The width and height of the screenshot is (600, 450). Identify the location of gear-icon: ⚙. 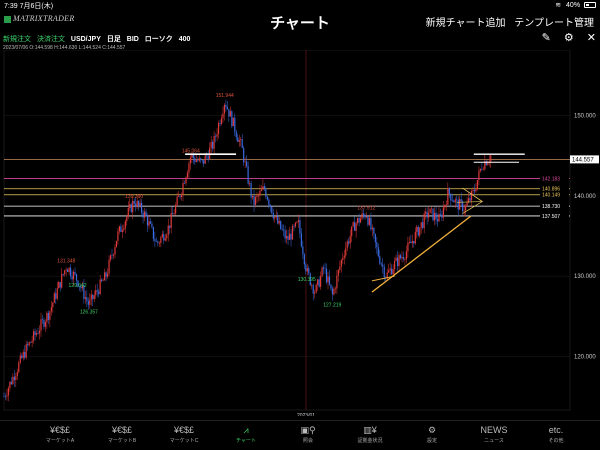
(569, 37).